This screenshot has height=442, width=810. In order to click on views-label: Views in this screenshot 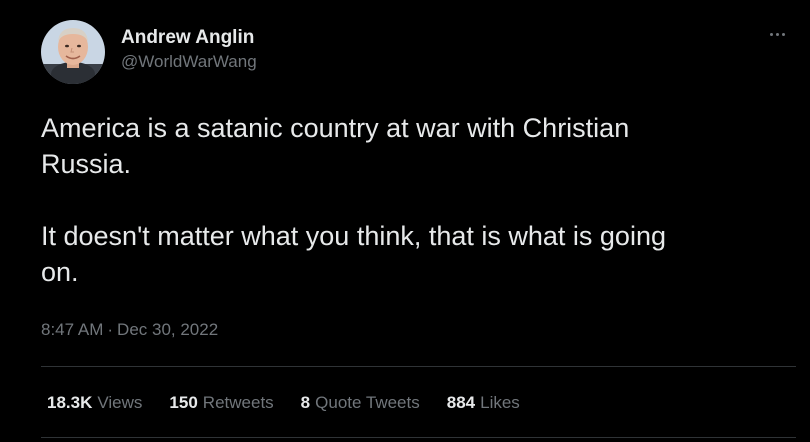, I will do `click(120, 402)`.